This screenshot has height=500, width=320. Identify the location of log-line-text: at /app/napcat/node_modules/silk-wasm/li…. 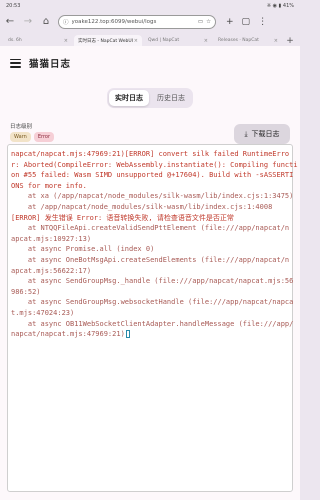
(142, 206).